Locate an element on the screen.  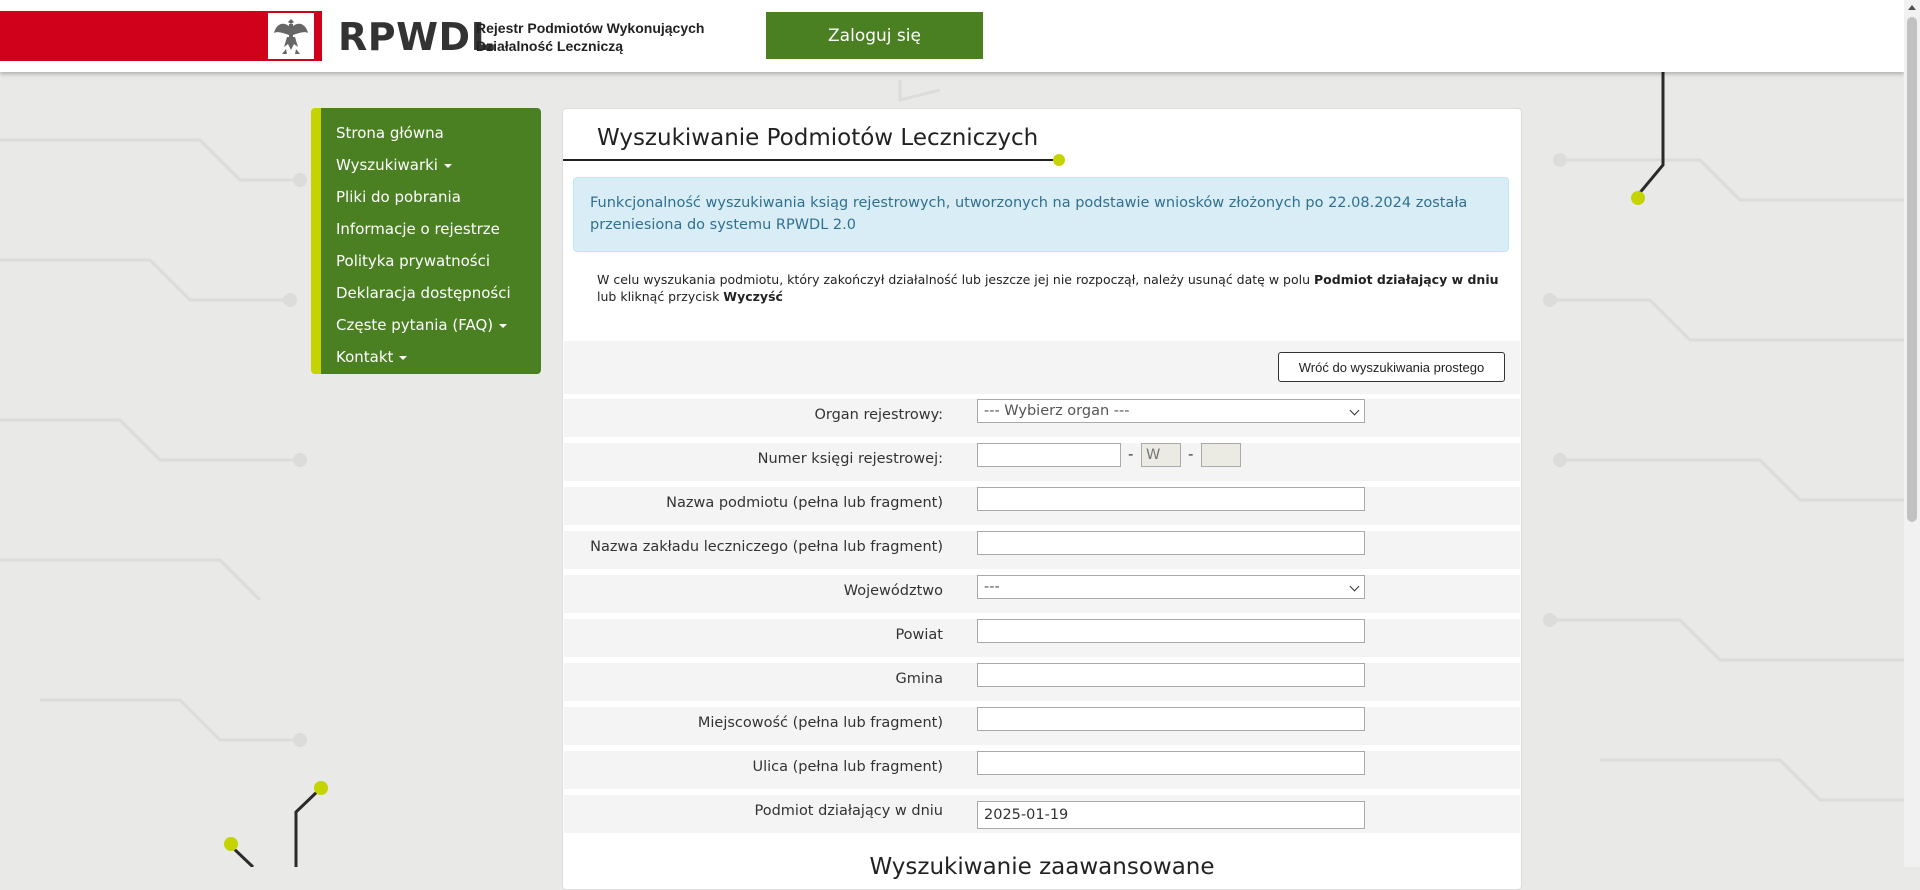
sidebar-item-privacy-policy: Polityka prywatności is located at coordinates (431, 261).